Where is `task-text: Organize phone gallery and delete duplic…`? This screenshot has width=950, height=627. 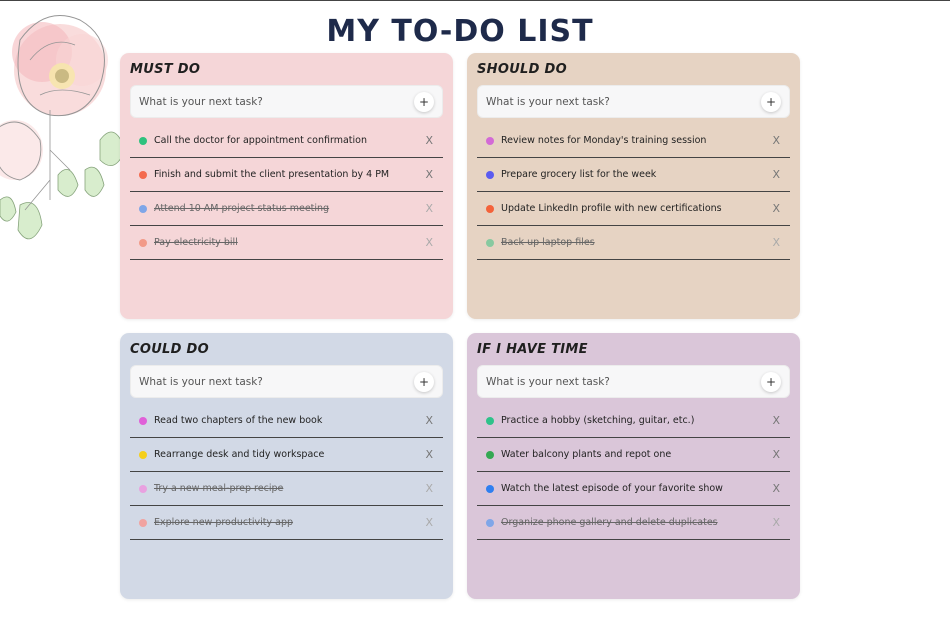
task-text: Organize phone gallery and delete duplic… is located at coordinates (609, 522).